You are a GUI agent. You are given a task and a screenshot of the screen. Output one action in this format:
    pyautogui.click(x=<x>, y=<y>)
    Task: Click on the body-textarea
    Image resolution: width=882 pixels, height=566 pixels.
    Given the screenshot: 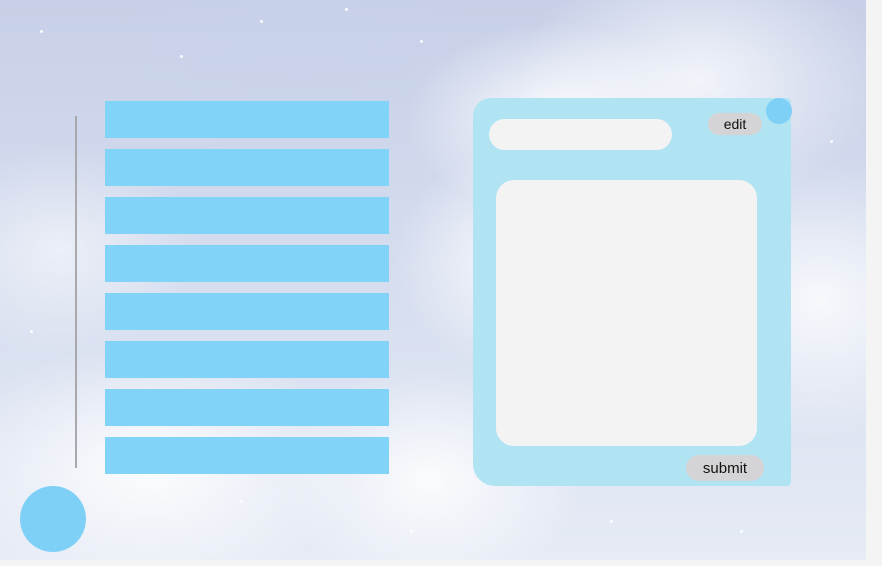 What is the action you would take?
    pyautogui.click(x=626, y=313)
    